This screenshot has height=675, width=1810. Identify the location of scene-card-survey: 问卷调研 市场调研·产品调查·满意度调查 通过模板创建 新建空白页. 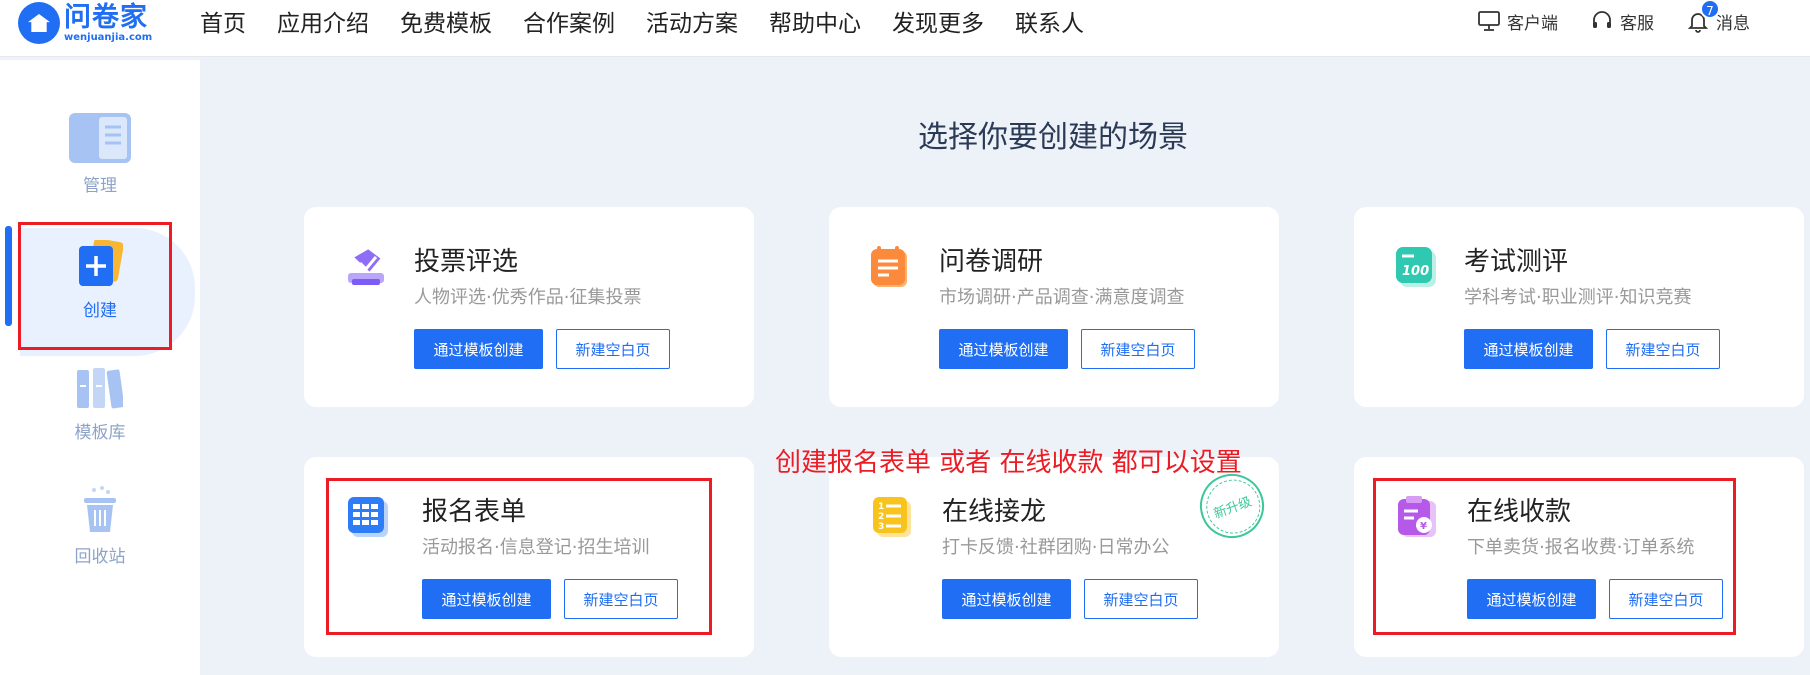
(1054, 307).